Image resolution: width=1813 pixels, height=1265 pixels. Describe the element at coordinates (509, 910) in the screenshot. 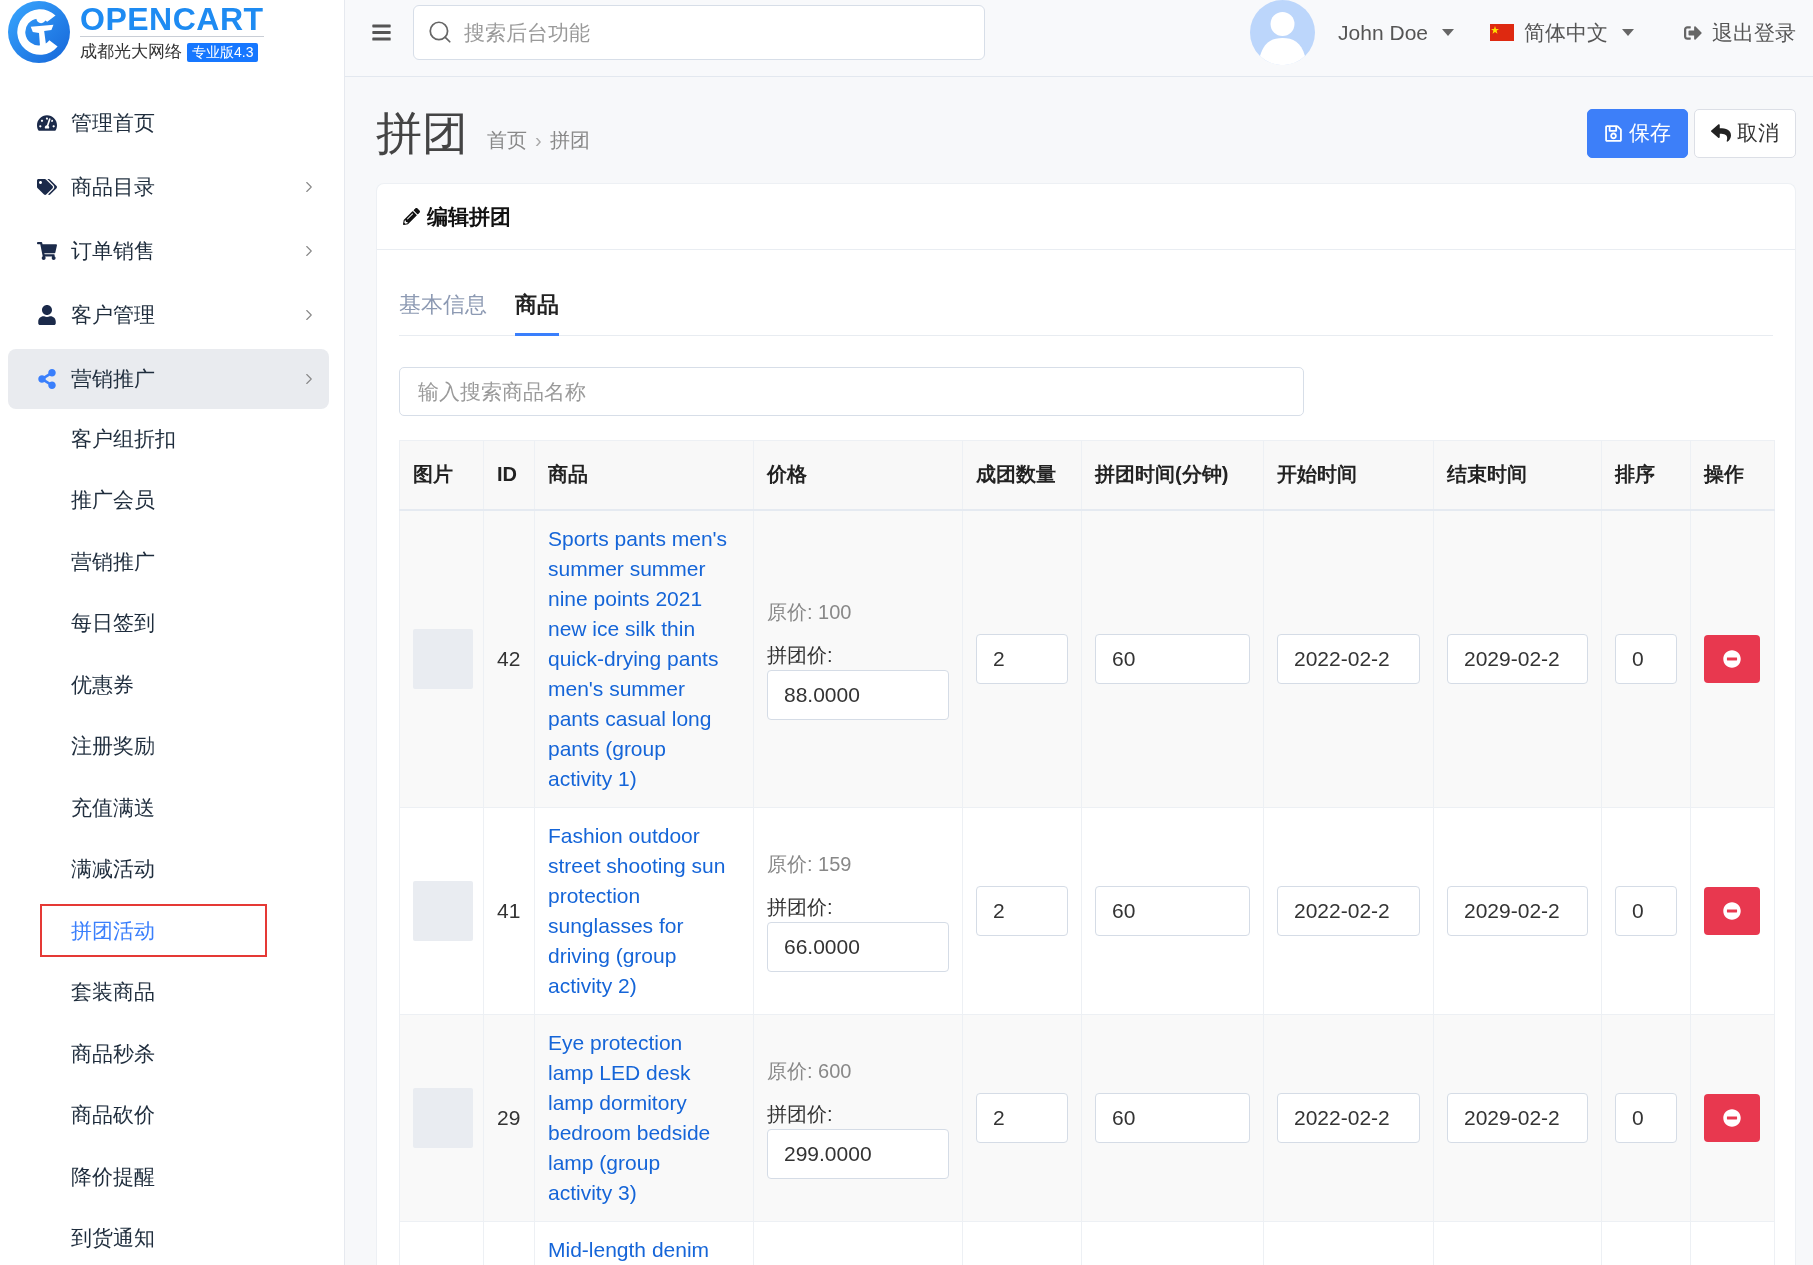

I see `product-id: 41` at that location.